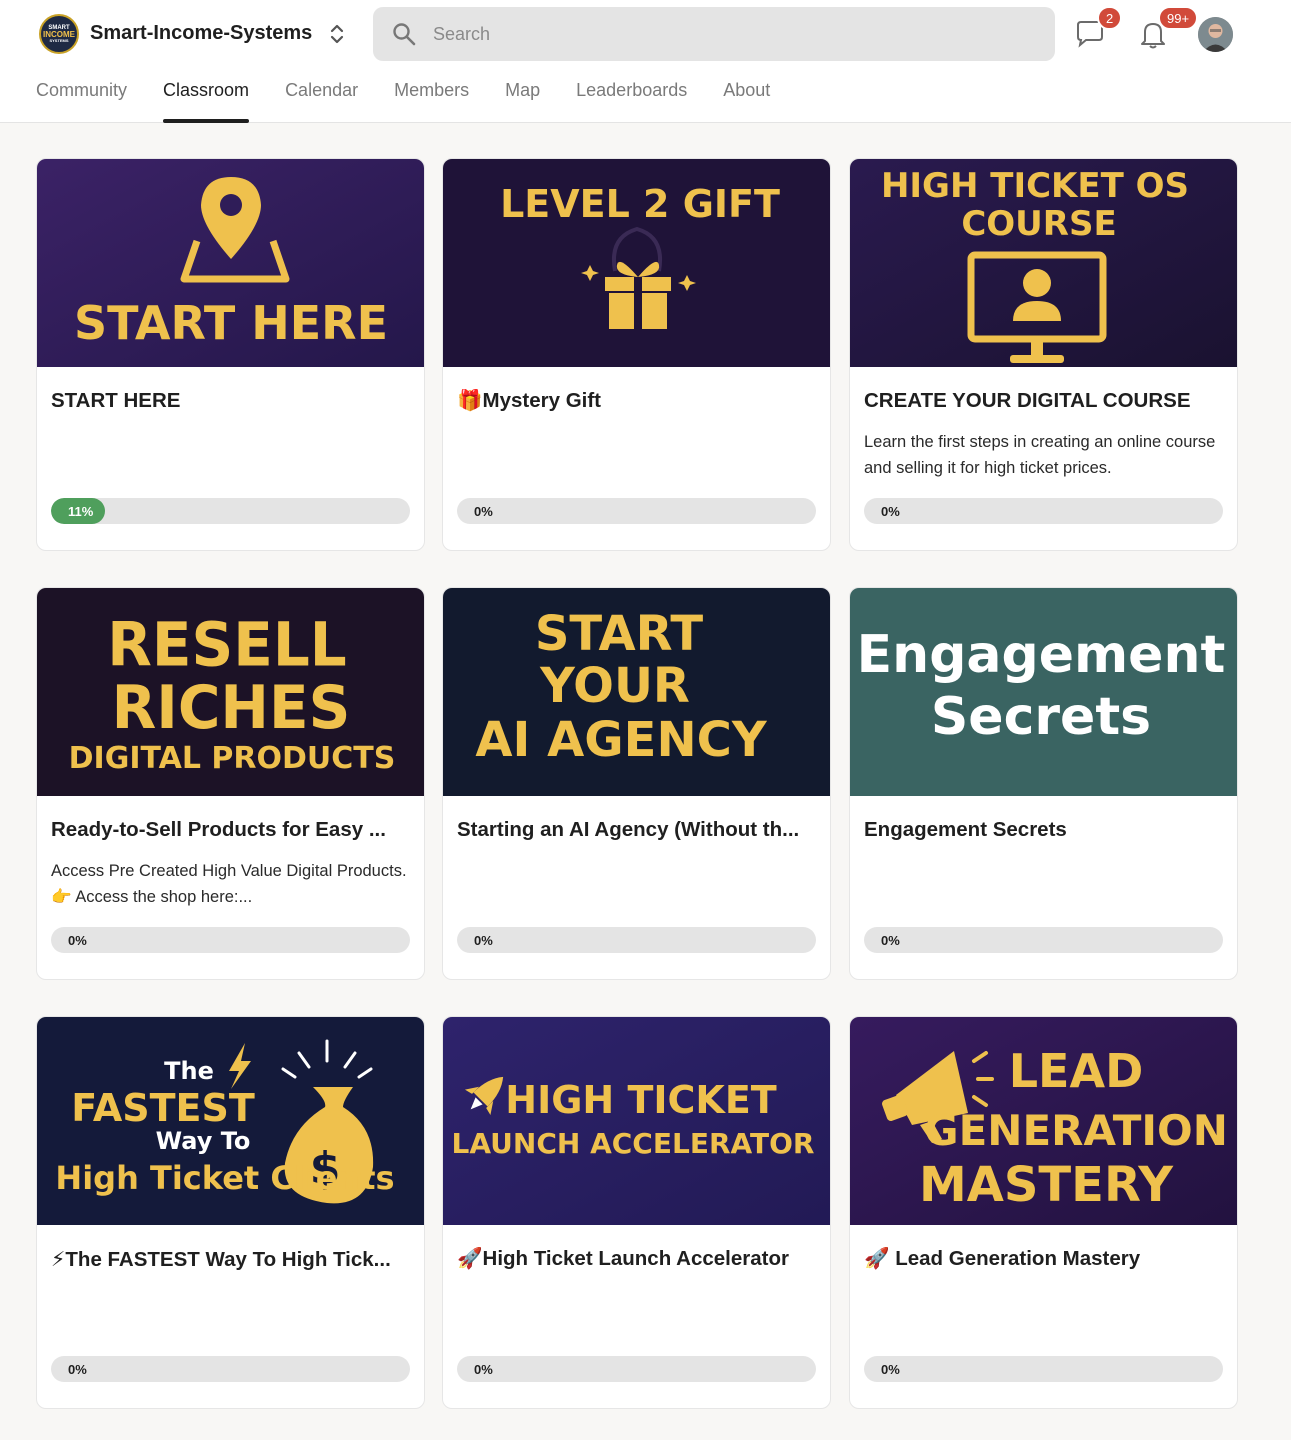 This screenshot has width=1291, height=1440. What do you see at coordinates (230, 263) in the screenshot?
I see `course-thumbnail: START HERE` at bounding box center [230, 263].